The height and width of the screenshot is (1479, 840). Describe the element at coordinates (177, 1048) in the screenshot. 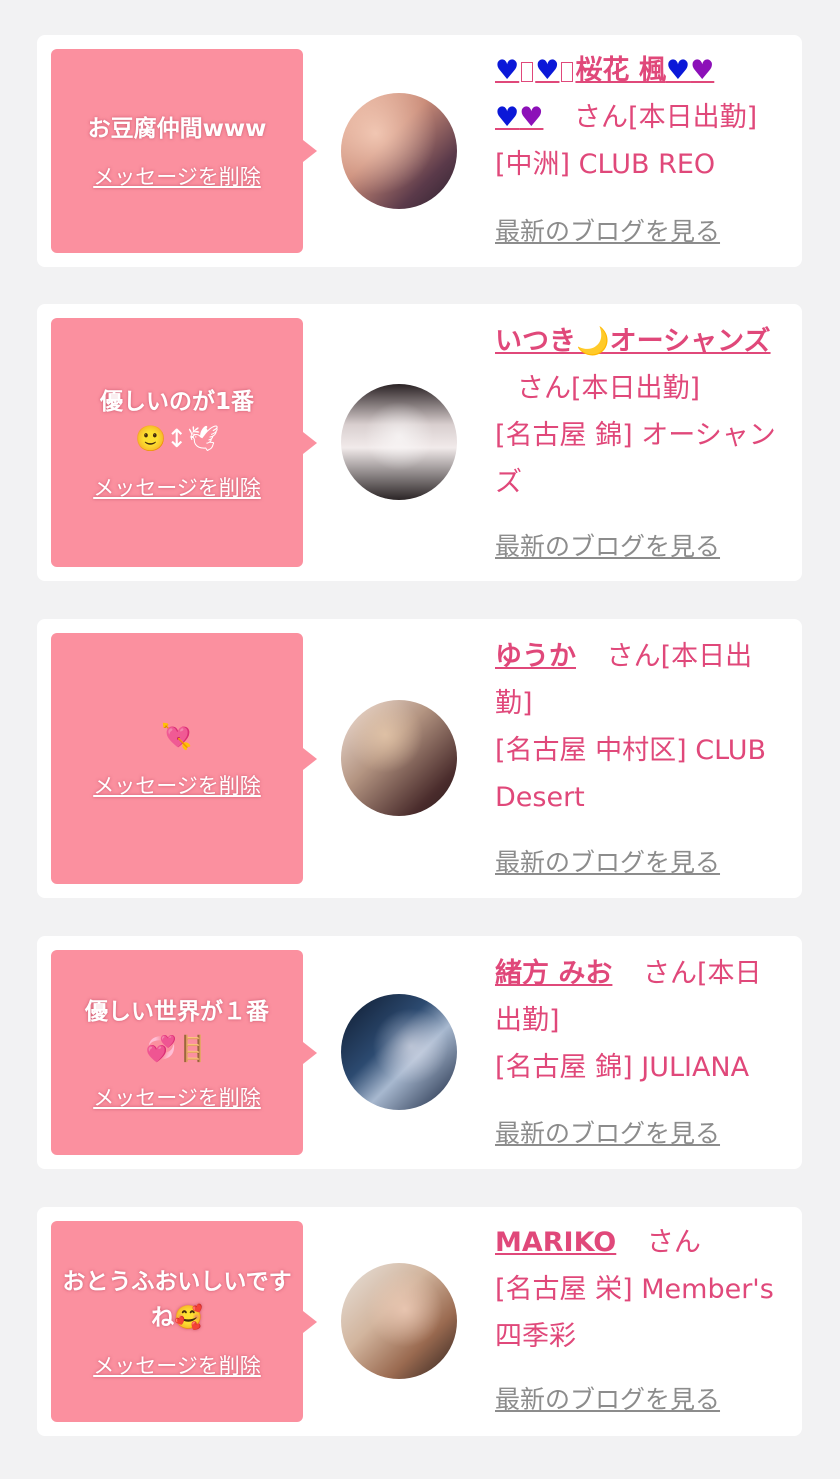

I see `message-emoji: 💞🪜` at that location.